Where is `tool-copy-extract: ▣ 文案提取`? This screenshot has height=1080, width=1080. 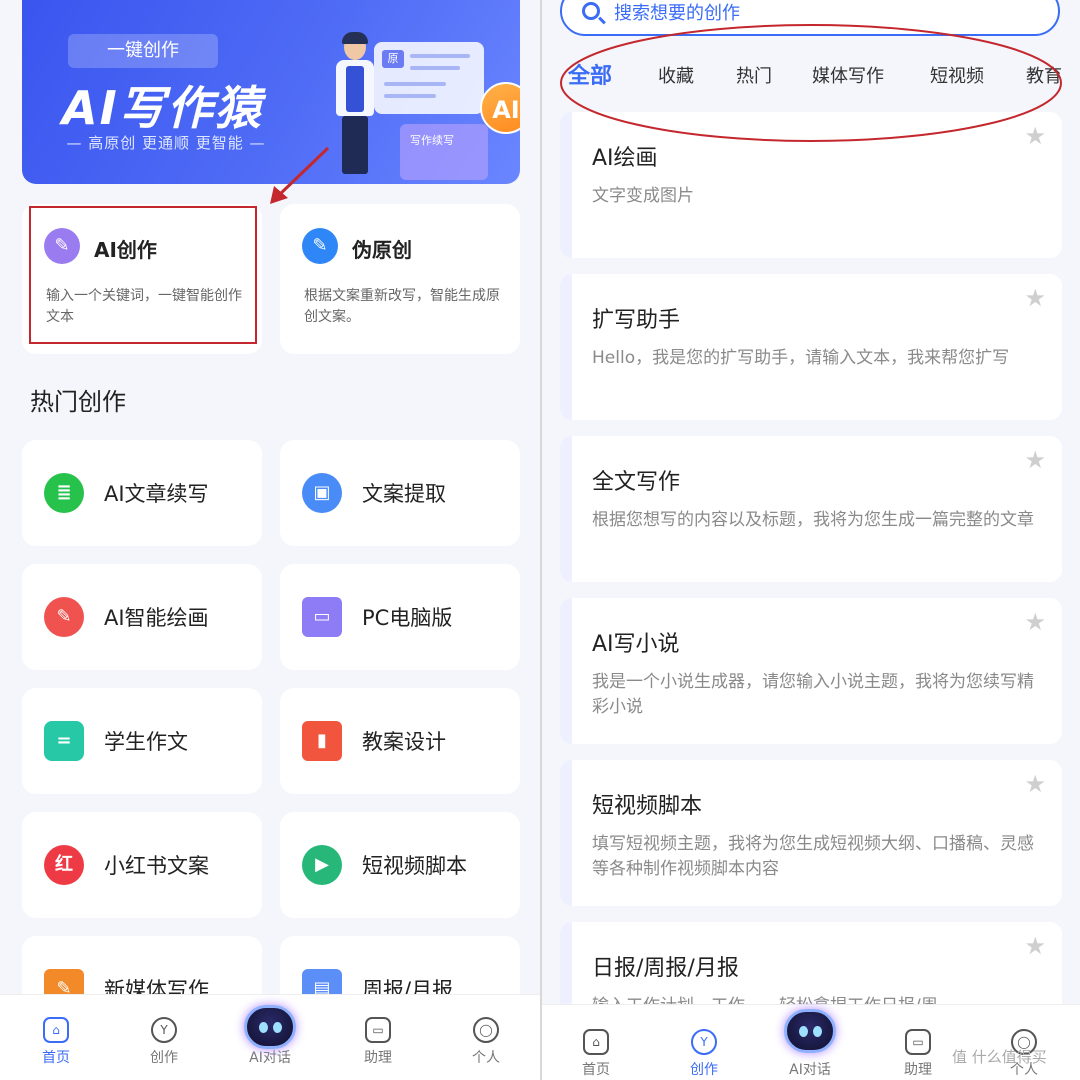 tool-copy-extract: ▣ 文案提取 is located at coordinates (400, 493).